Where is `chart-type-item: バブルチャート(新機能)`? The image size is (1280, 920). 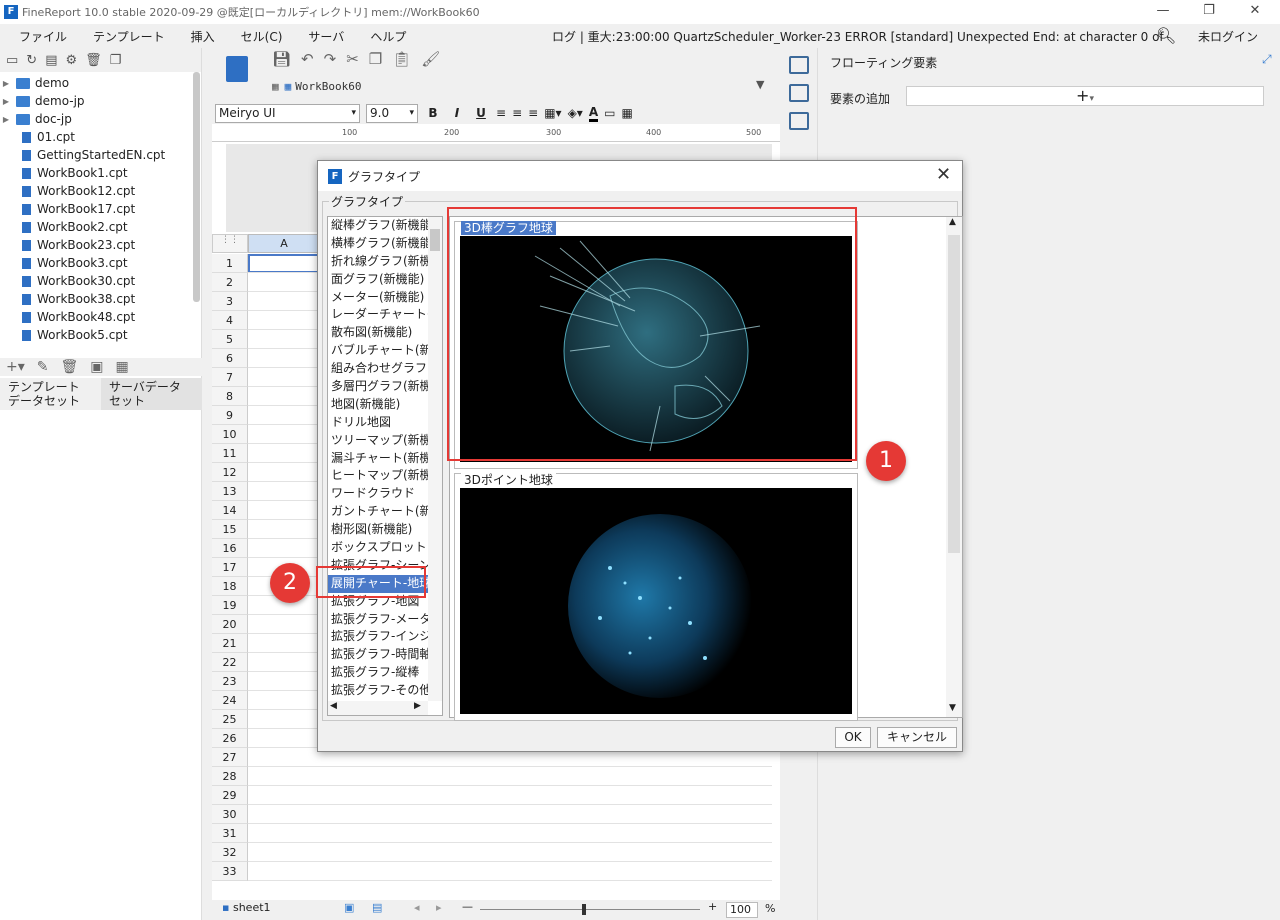
chart-type-item: バブルチャート(新機能) is located at coordinates (378, 351).